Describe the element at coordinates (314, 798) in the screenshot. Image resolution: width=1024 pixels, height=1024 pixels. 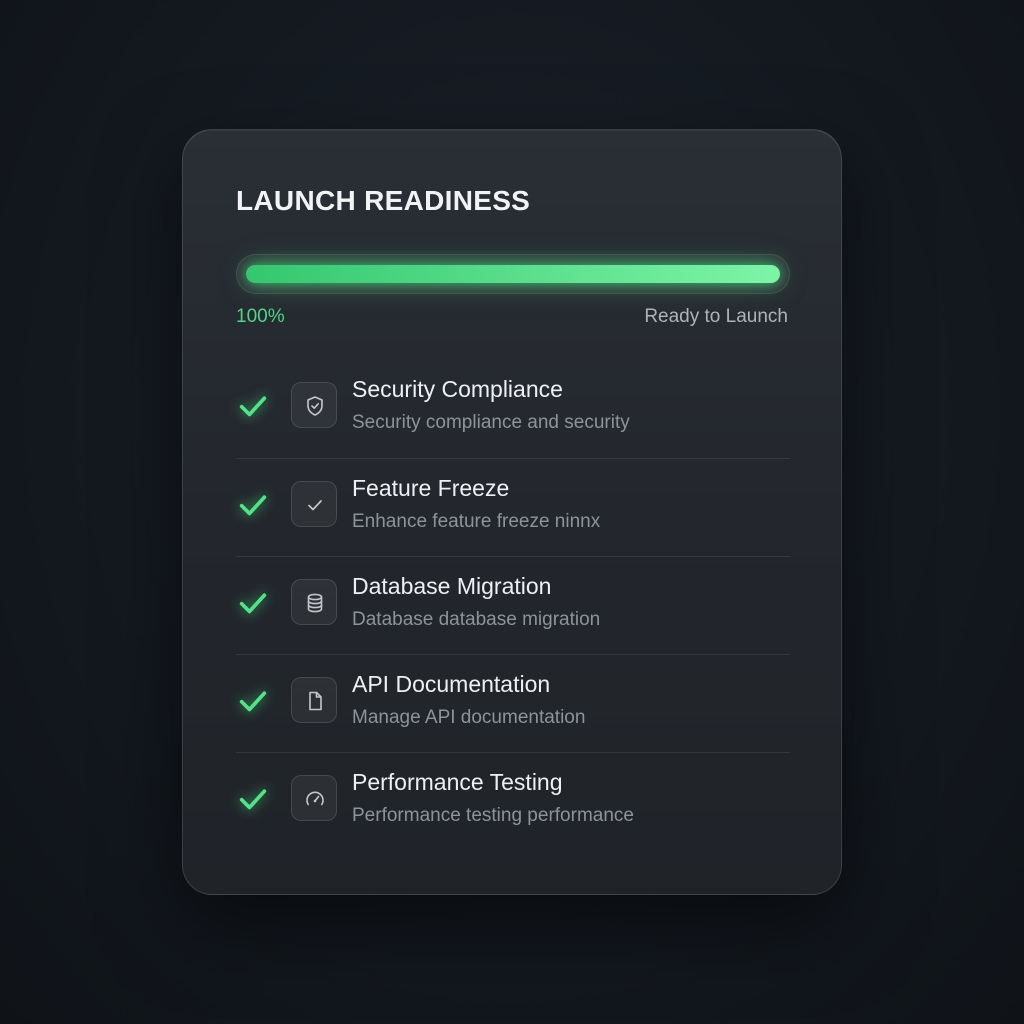
I see `speedometer-icon` at that location.